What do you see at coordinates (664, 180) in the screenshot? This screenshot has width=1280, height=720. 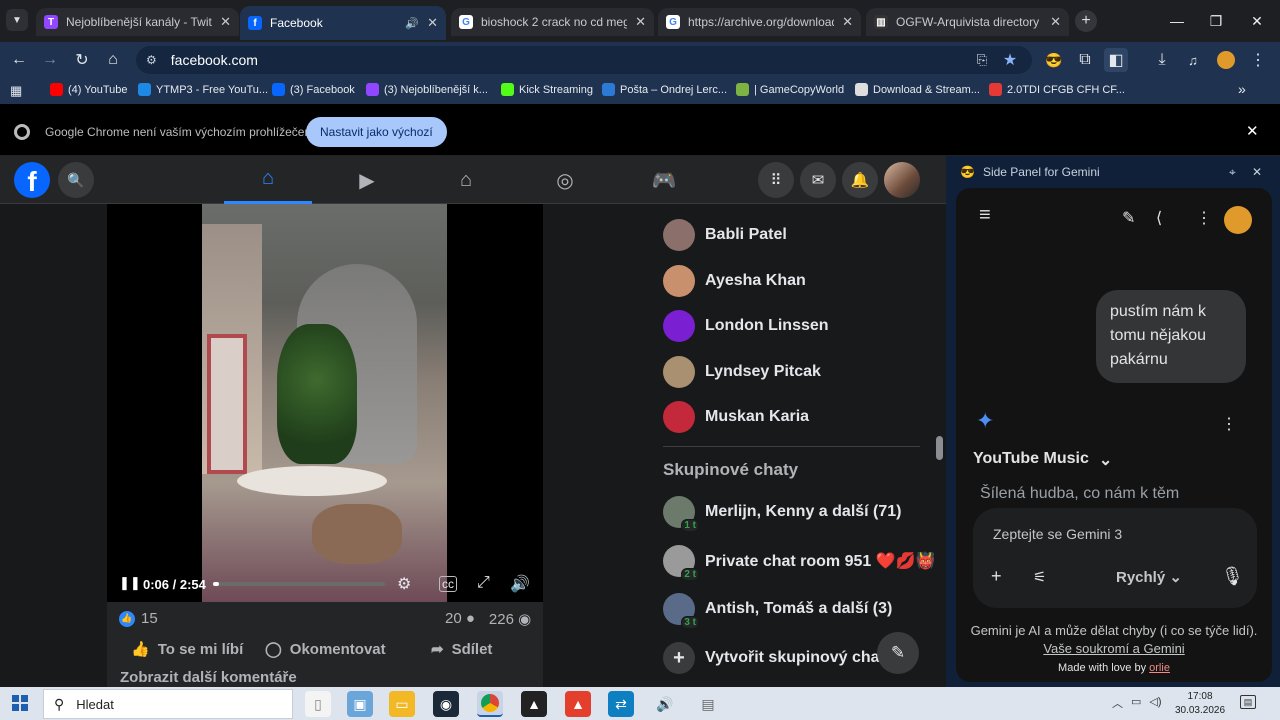 I see `tab-gaming: 🎮` at bounding box center [664, 180].